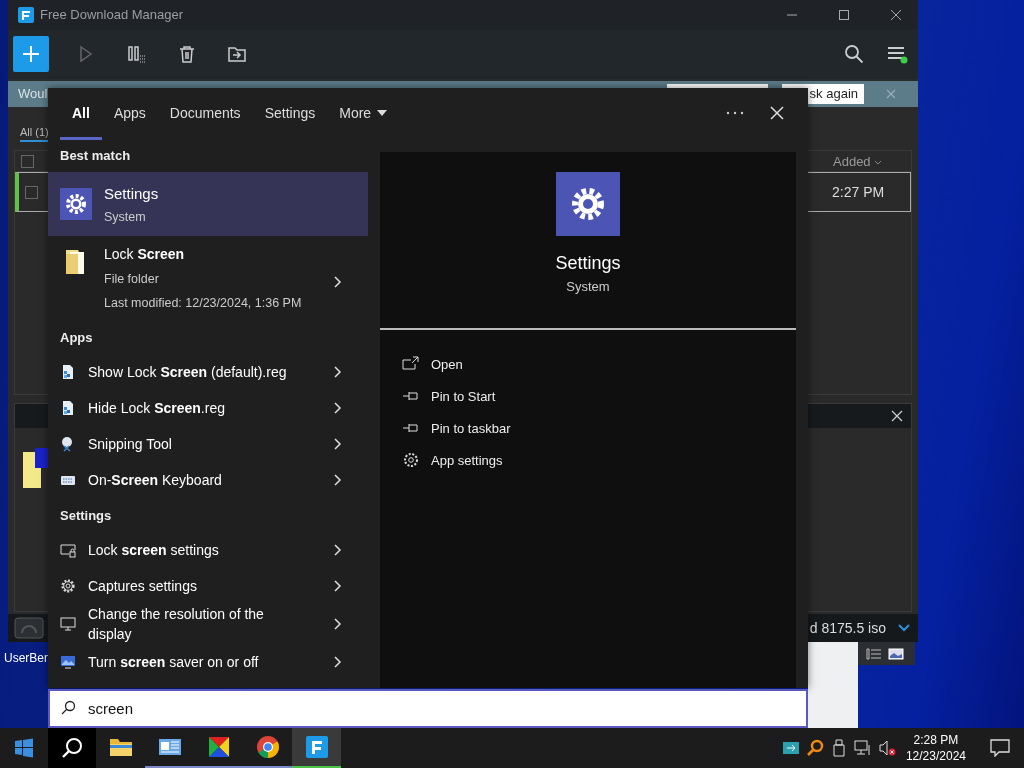 This screenshot has width=1024, height=768. I want to click on result-item: On-Screen Keyboard, so click(208, 480).